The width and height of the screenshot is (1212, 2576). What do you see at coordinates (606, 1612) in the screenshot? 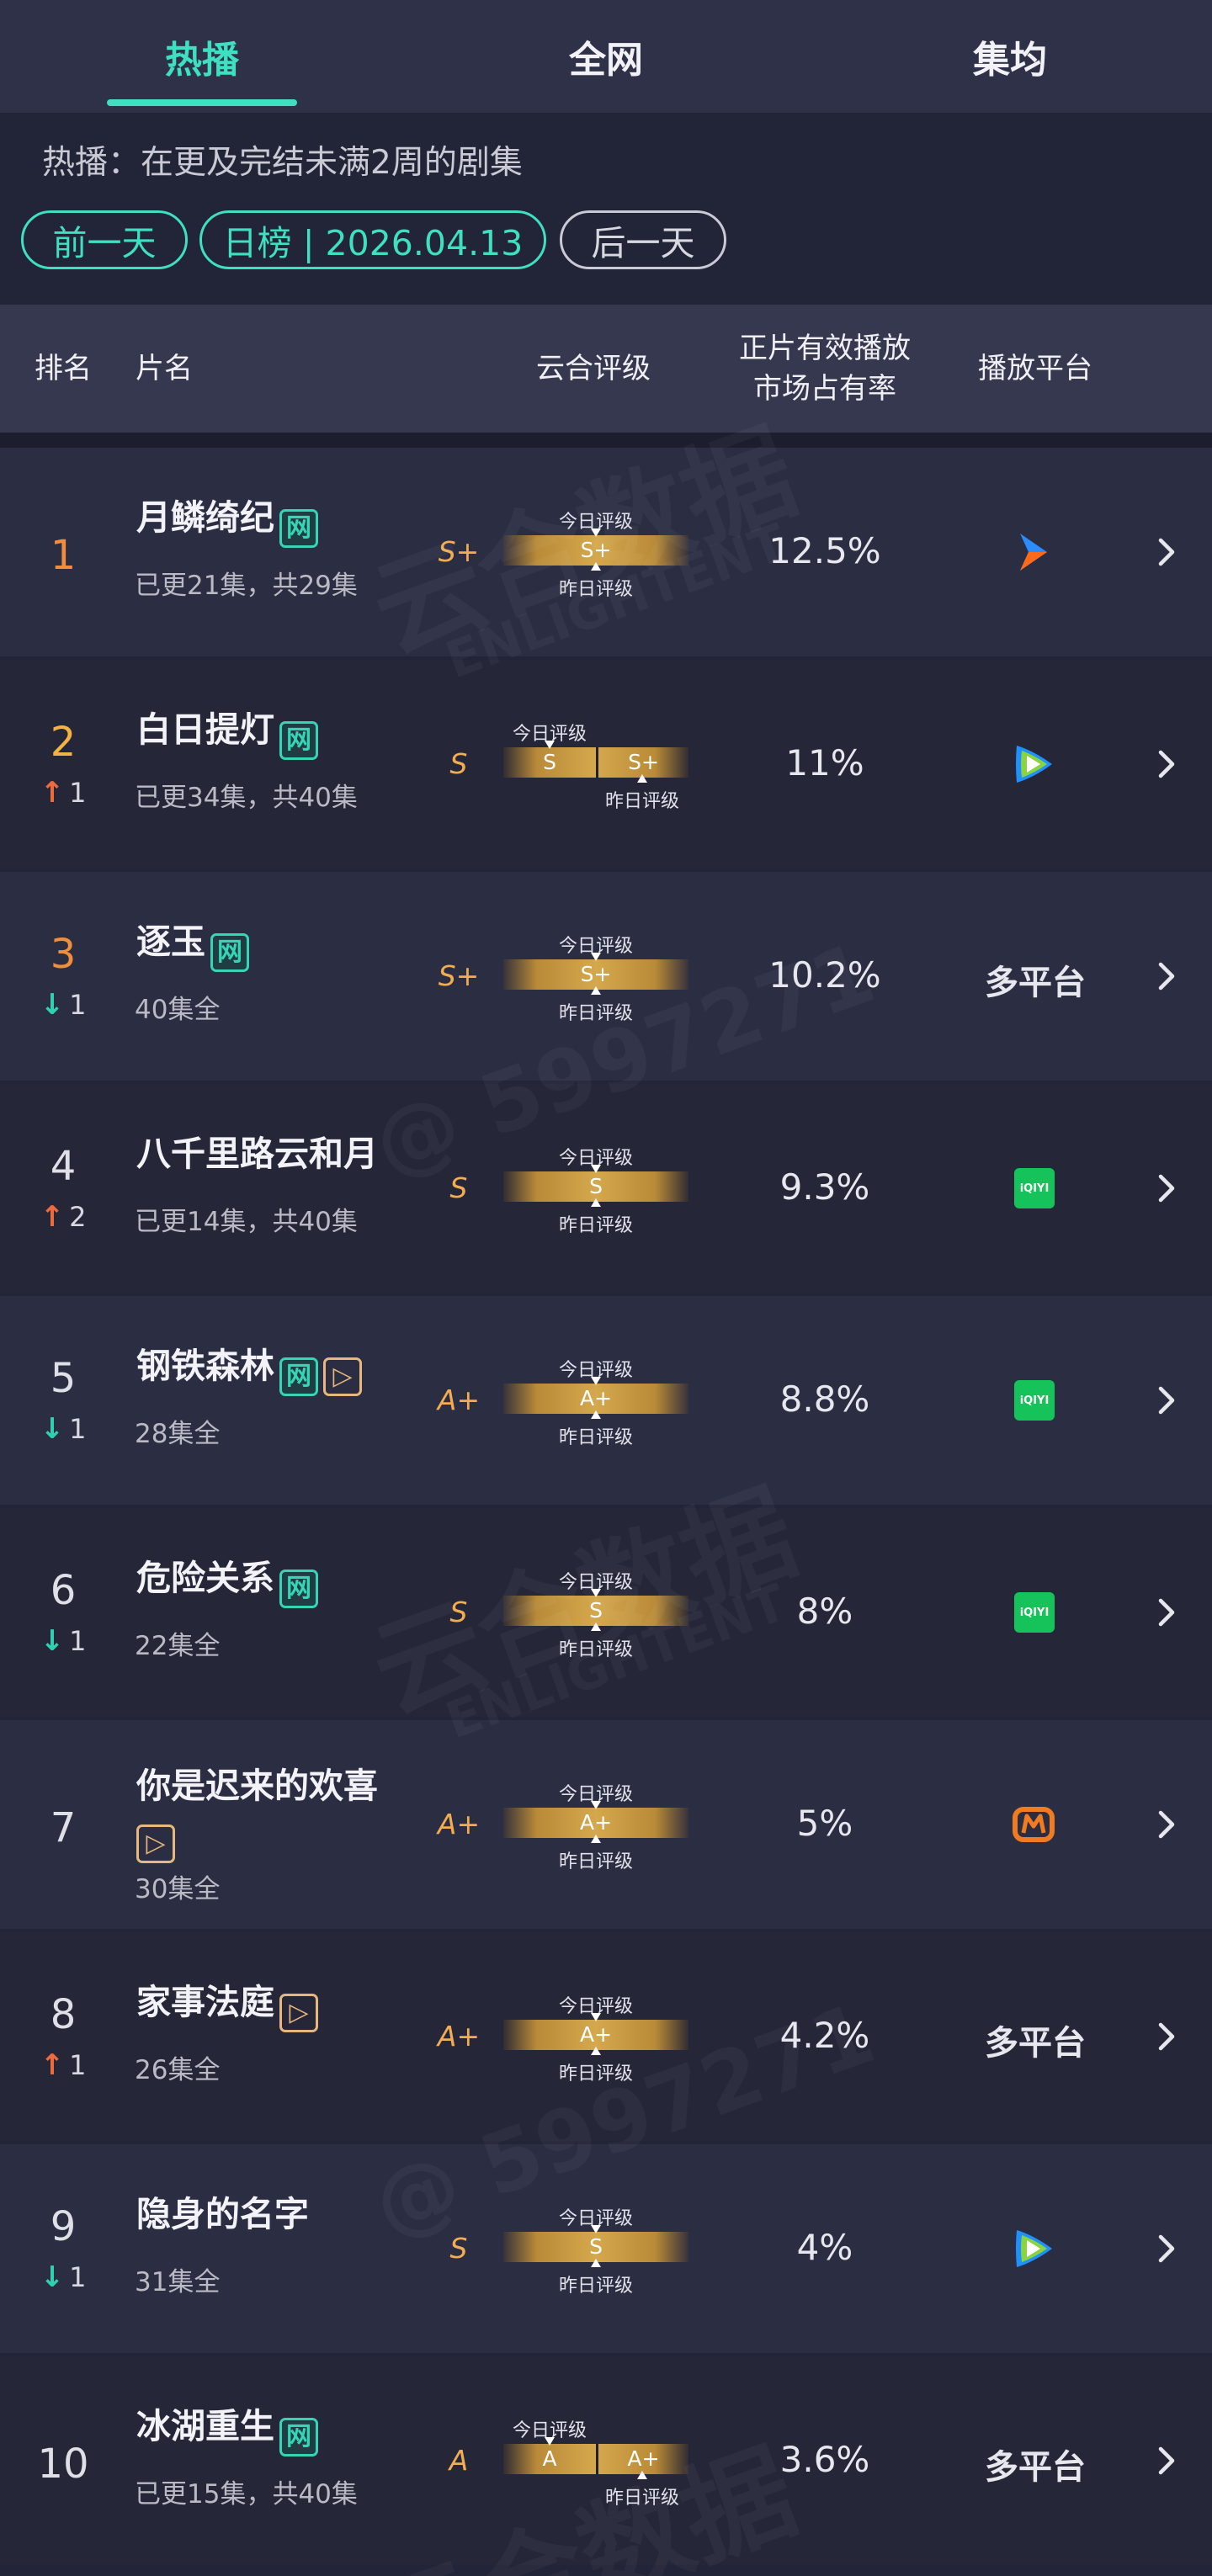
I see `table-row: 6 ↓ 1 危险关系网 22集全 S 今日评级 S 昨日评级 8% iQIYI` at bounding box center [606, 1612].